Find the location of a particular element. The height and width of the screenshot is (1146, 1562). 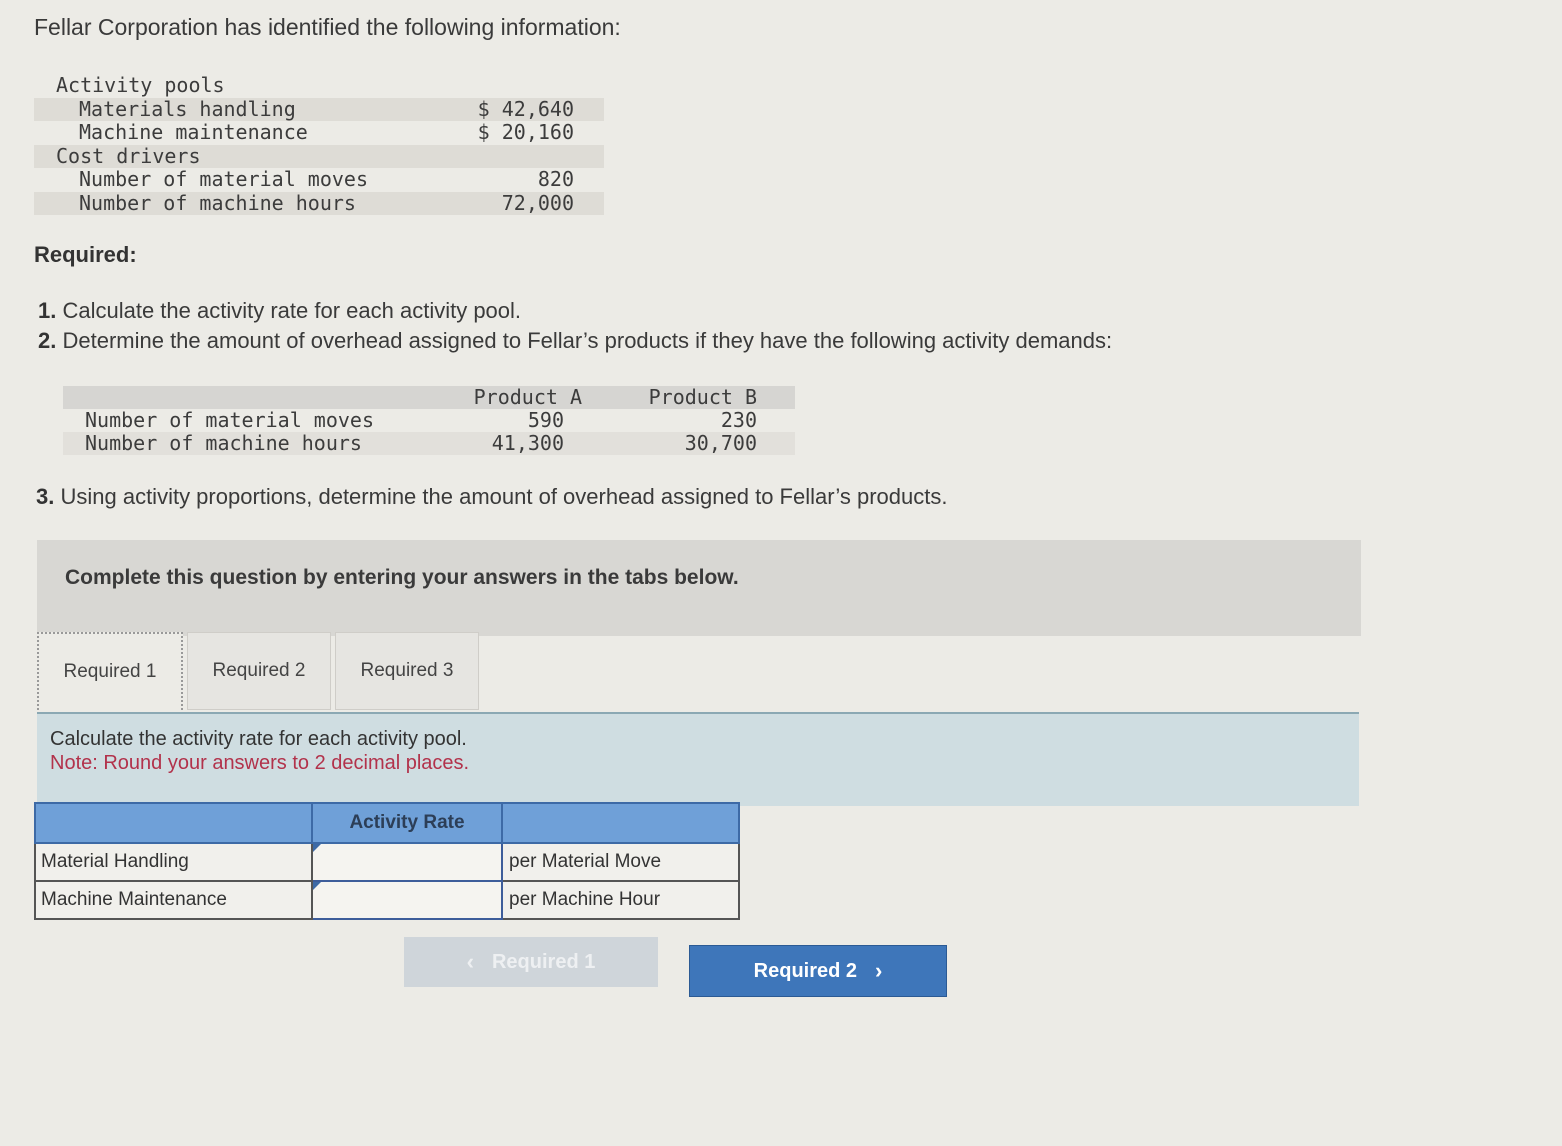

rate-row: Machine Maintenance per Machine Hour is located at coordinates (387, 900).